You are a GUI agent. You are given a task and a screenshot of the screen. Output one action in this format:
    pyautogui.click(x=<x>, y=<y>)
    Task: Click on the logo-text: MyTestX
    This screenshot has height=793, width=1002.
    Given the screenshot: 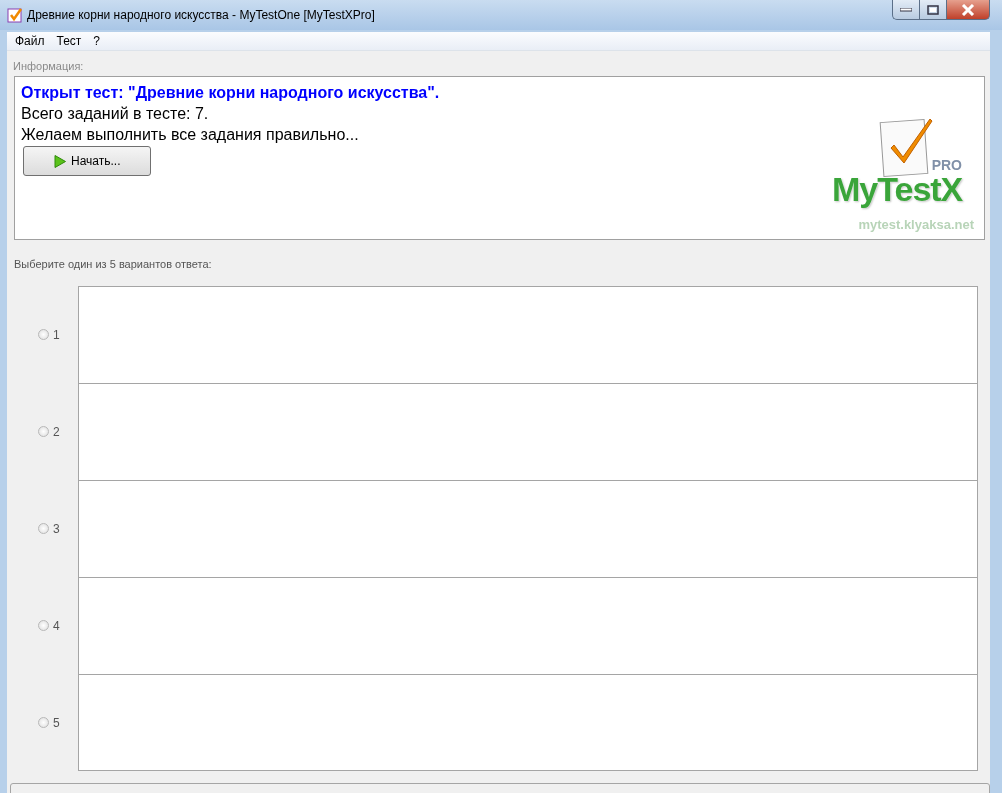 What is the action you would take?
    pyautogui.click(x=897, y=189)
    